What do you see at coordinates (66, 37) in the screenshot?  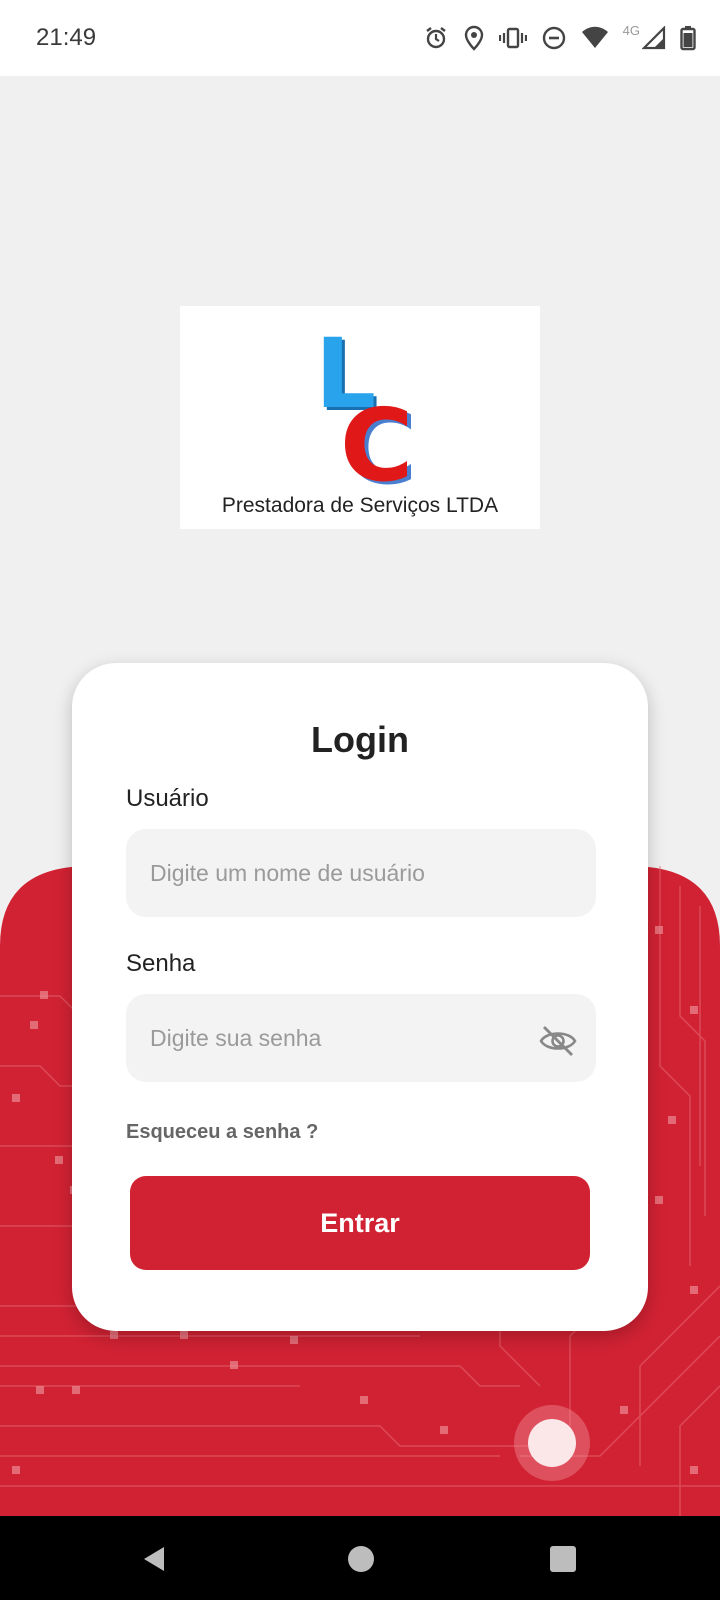 I see `status-time: 21:49` at bounding box center [66, 37].